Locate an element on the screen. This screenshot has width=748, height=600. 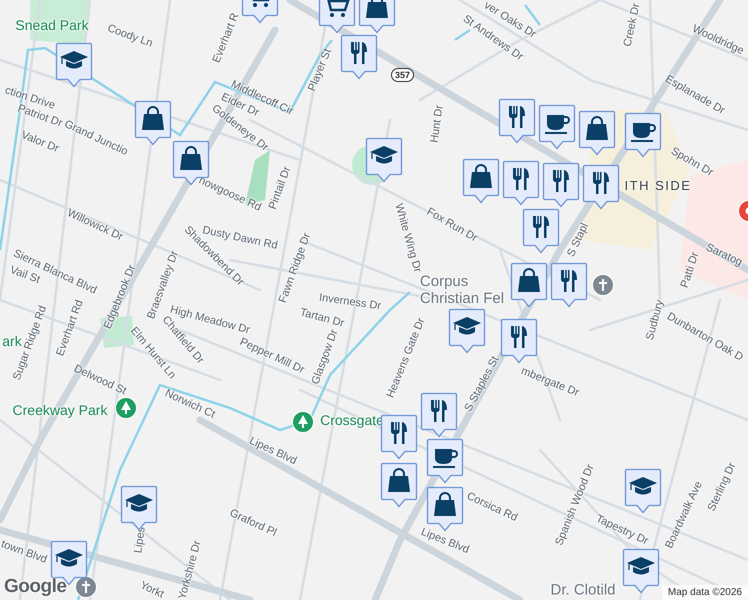
street-label: town Blvd is located at coordinates (24, 552).